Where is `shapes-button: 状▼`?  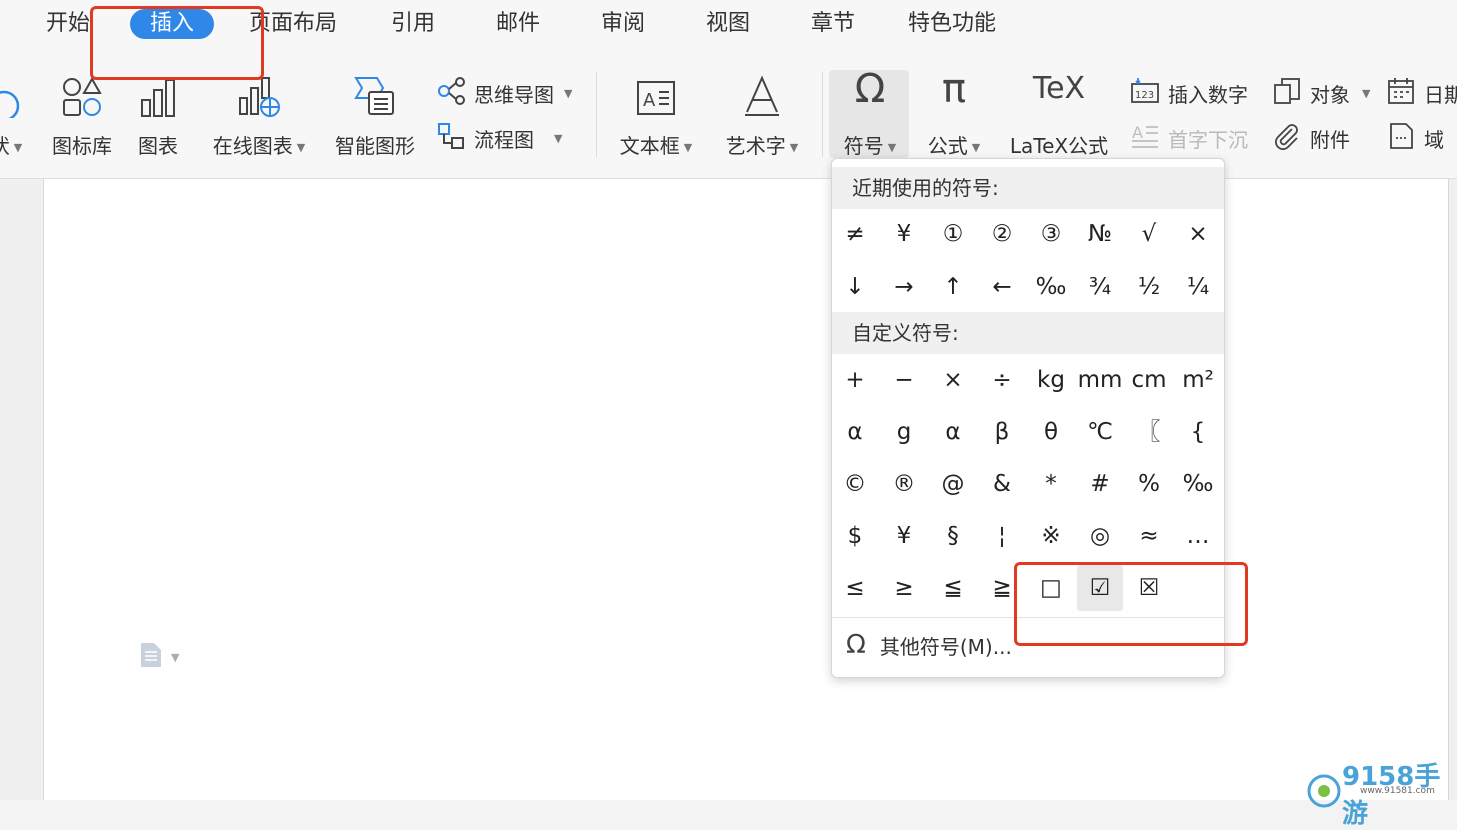
shapes-button: 状▼ is located at coordinates (13, 109).